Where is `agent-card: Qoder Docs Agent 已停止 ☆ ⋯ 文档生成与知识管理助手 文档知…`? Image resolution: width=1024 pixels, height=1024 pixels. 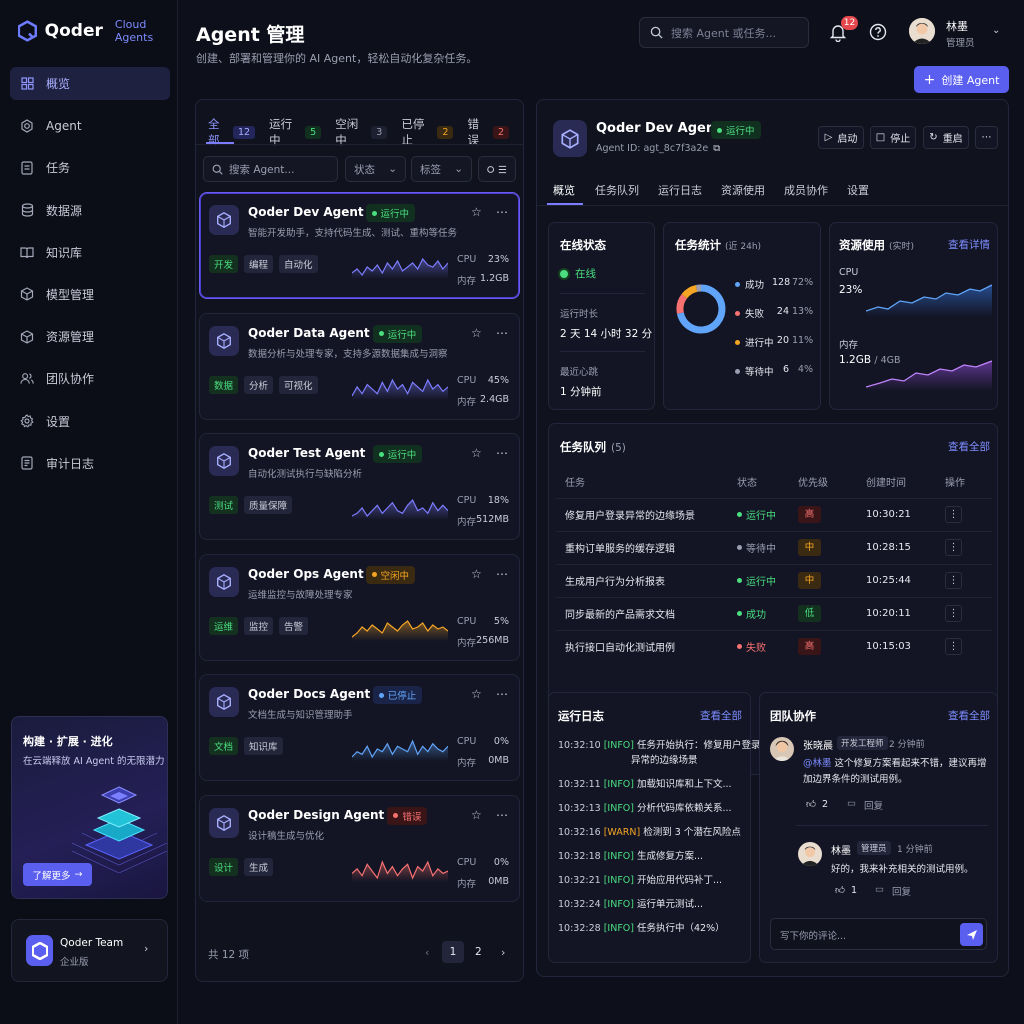 agent-card: Qoder Docs Agent 已停止 ☆ ⋯ 文档生成与知识管理助手 文档知… is located at coordinates (359, 727).